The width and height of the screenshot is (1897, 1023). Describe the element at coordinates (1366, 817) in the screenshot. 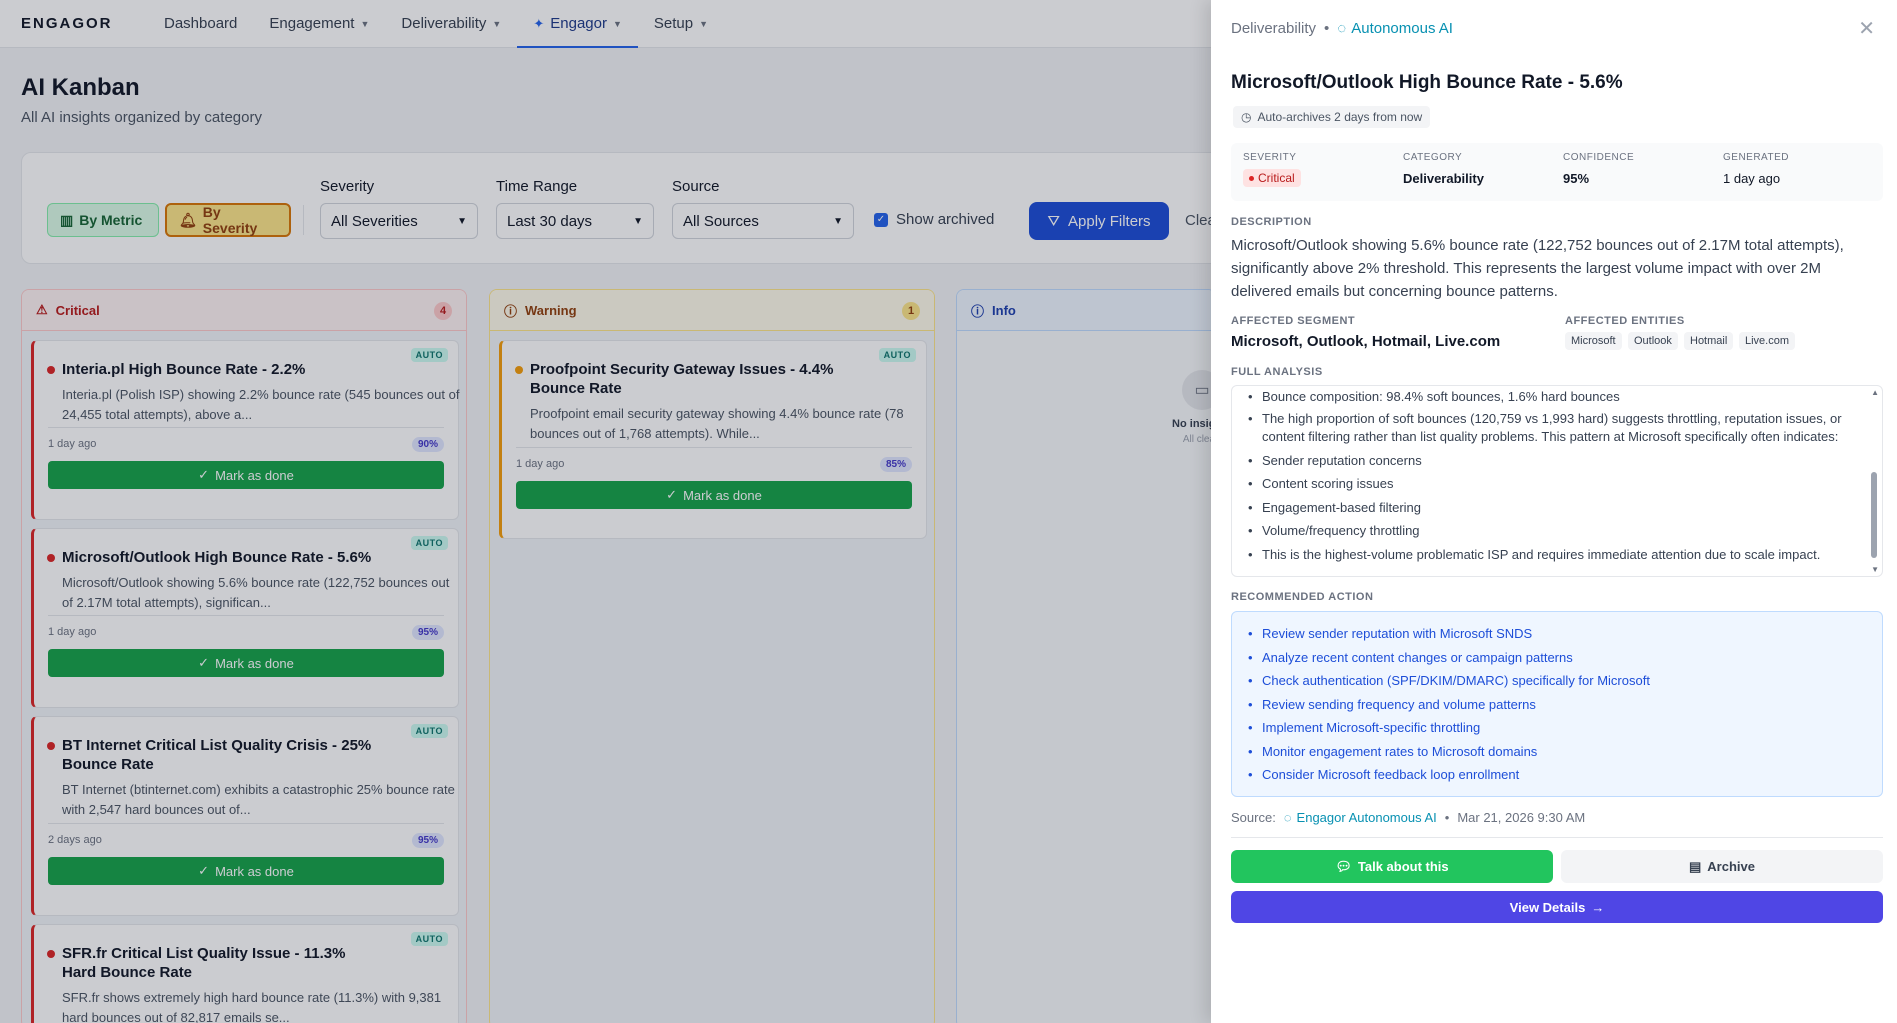

I see `source-name: Engagor Autonomous AI` at that location.